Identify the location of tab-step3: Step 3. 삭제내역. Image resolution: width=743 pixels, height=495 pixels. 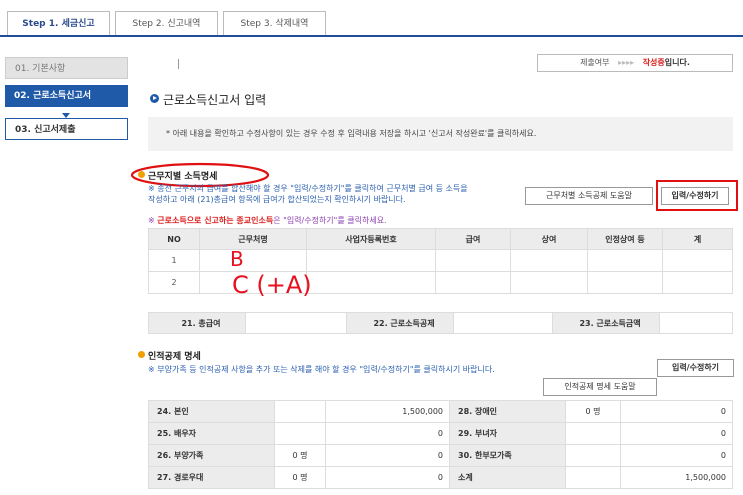
(274, 23).